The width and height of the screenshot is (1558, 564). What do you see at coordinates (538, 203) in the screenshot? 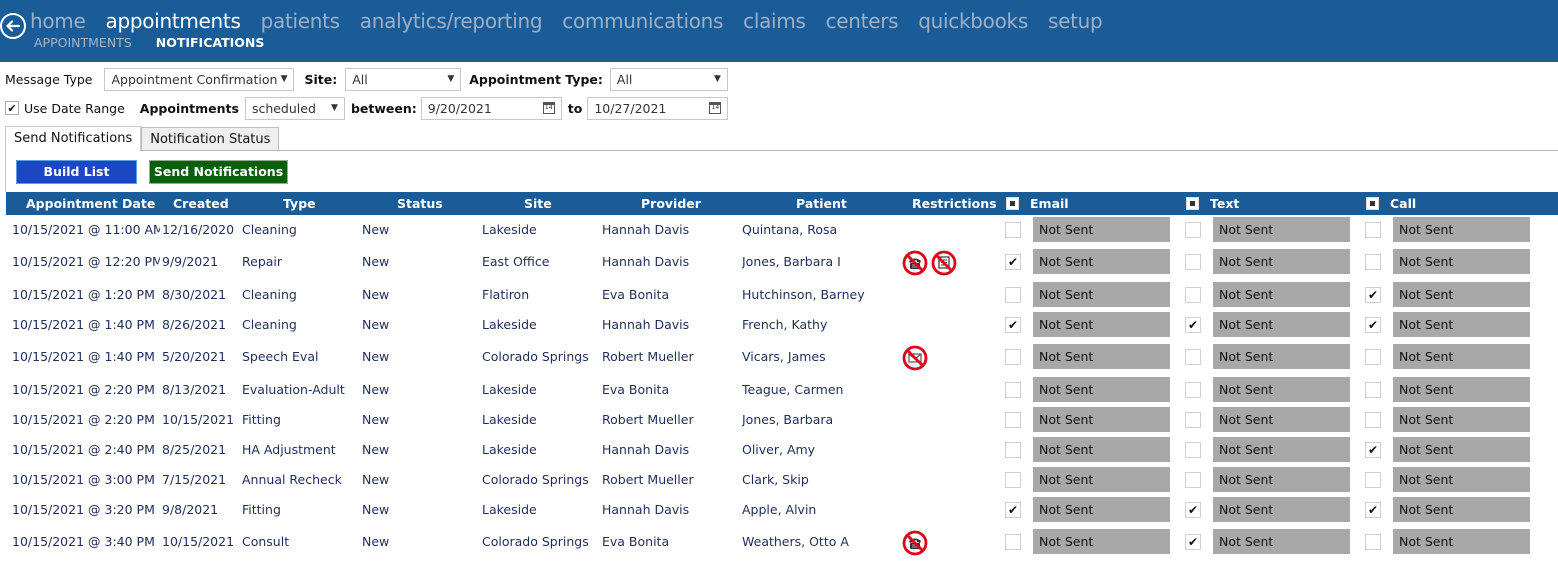
I see `col-site: Site` at bounding box center [538, 203].